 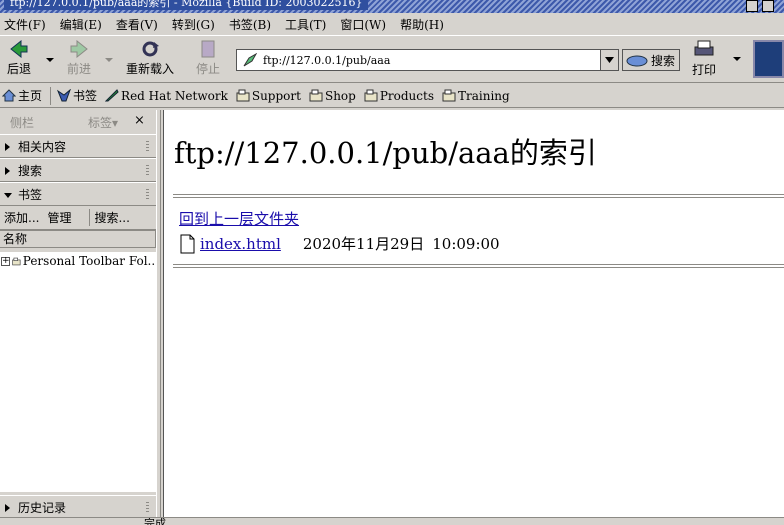 What do you see at coordinates (64, 95) in the screenshot?
I see `bookmarks-icon` at bounding box center [64, 95].